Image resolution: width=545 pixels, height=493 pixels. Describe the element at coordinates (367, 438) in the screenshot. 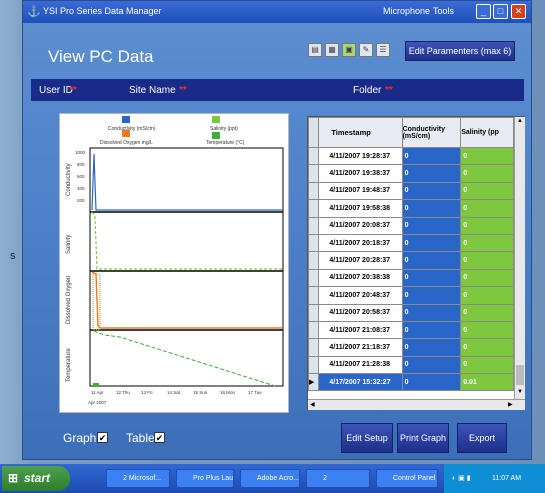

I see `edit-setup-button: Edit Setup` at that location.